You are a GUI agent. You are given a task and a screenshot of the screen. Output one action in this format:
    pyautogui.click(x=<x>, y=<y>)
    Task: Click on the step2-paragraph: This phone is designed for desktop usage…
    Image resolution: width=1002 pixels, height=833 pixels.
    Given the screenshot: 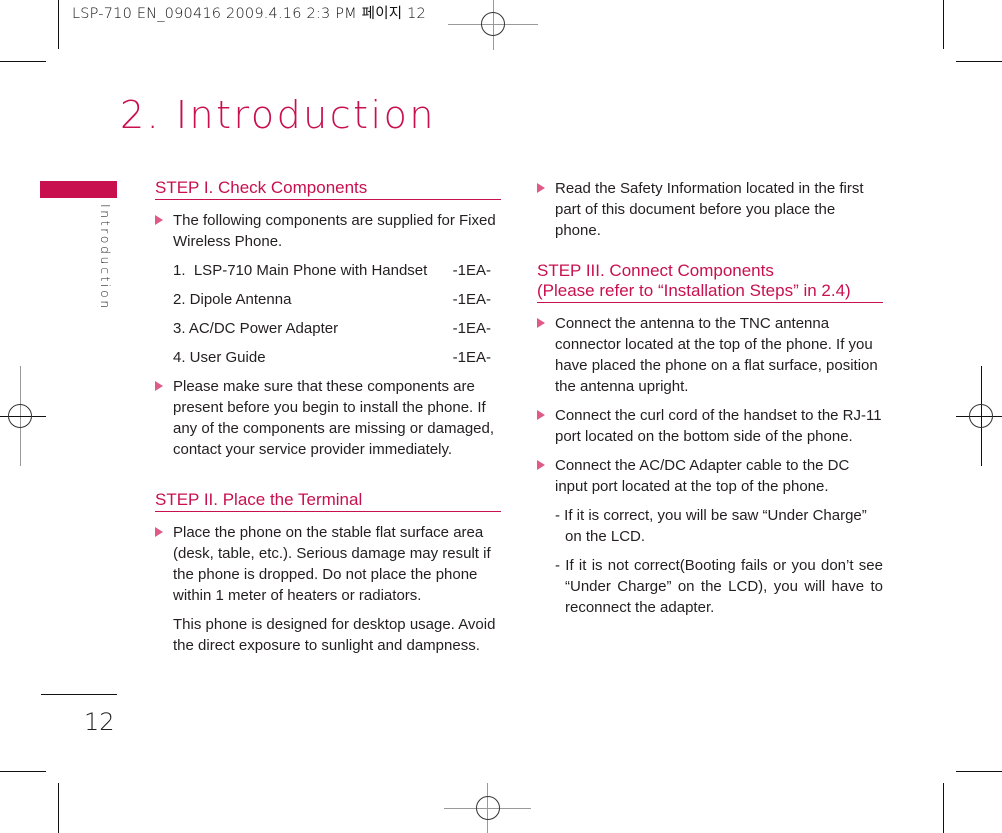 What is the action you would take?
    pyautogui.click(x=334, y=635)
    